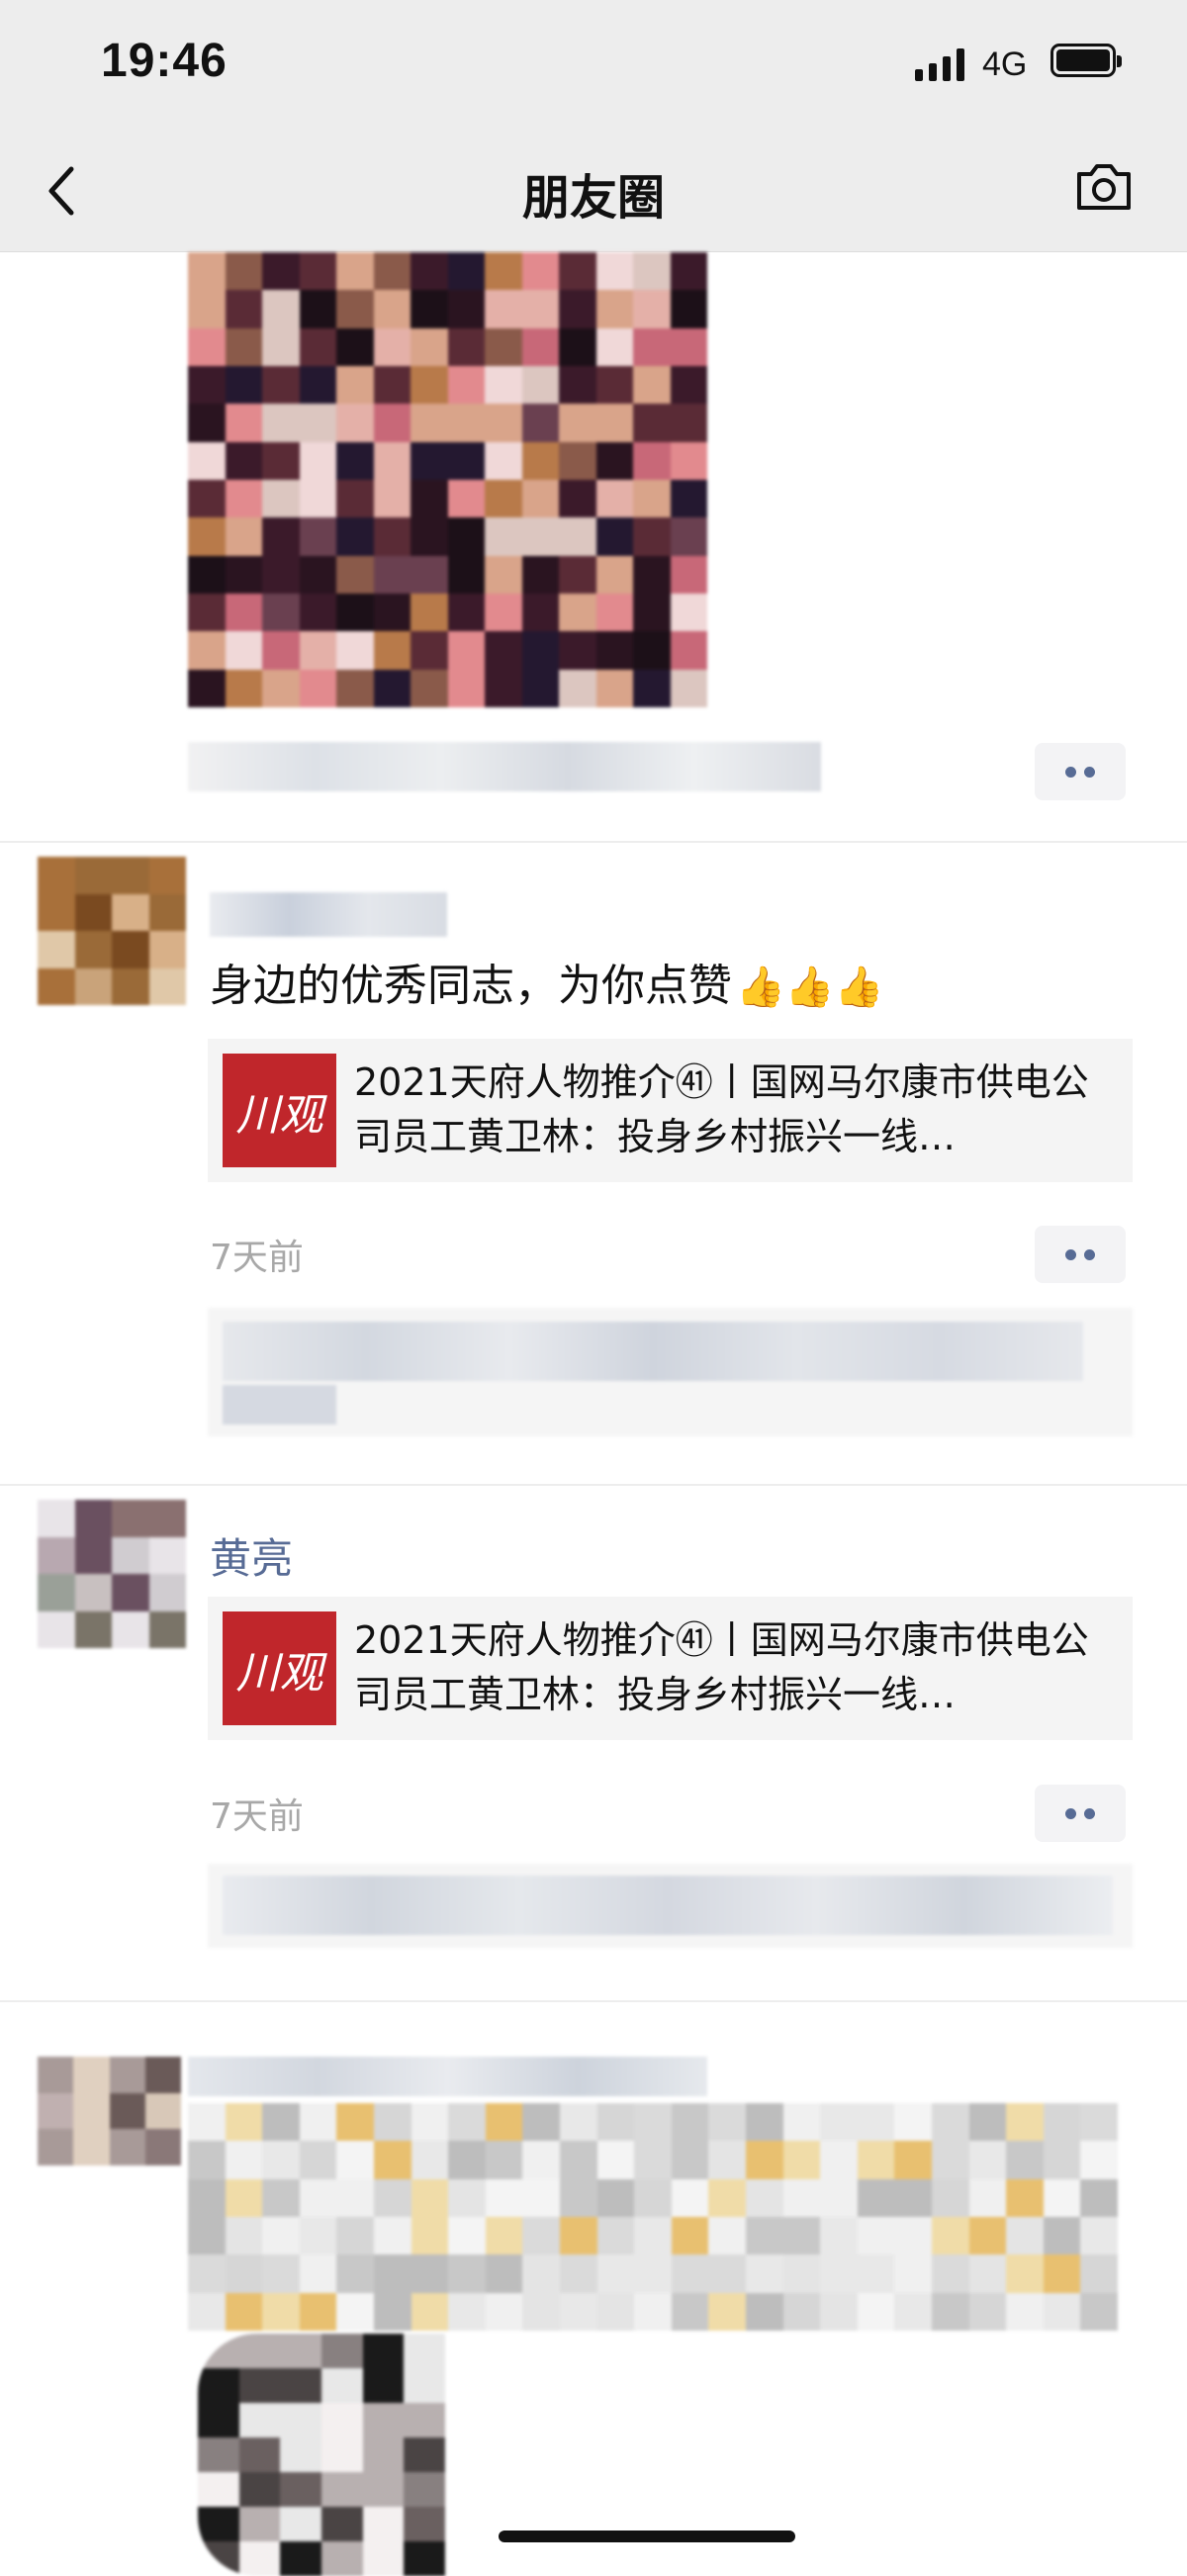  I want to click on pixelated-text, so click(504, 767).